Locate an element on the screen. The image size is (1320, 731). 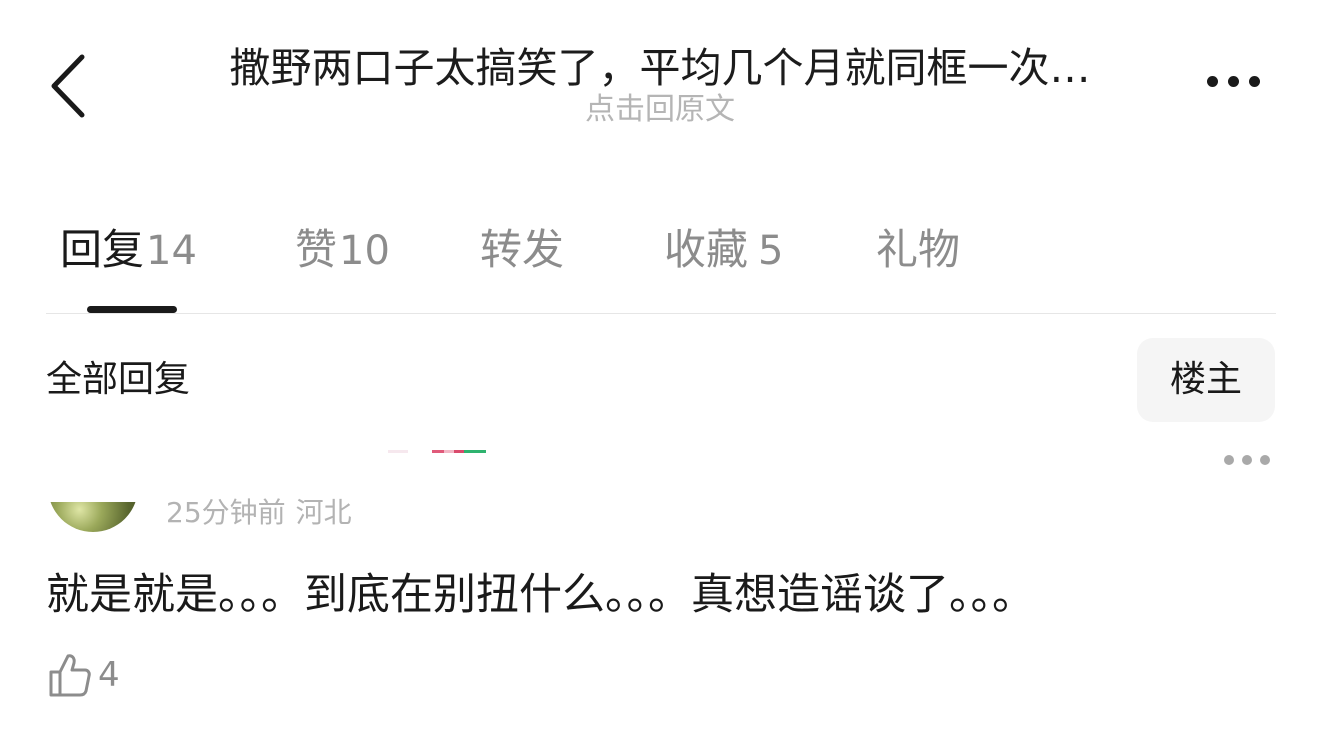
tab-label: 礼物 is located at coordinates (918, 249).